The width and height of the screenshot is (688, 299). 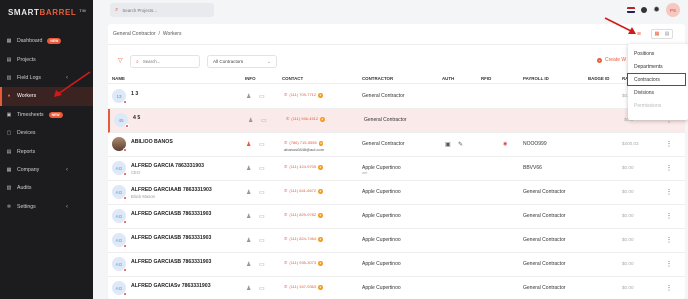 What do you see at coordinates (657, 34) in the screenshot?
I see `grid-view-icon: ▦` at bounding box center [657, 34].